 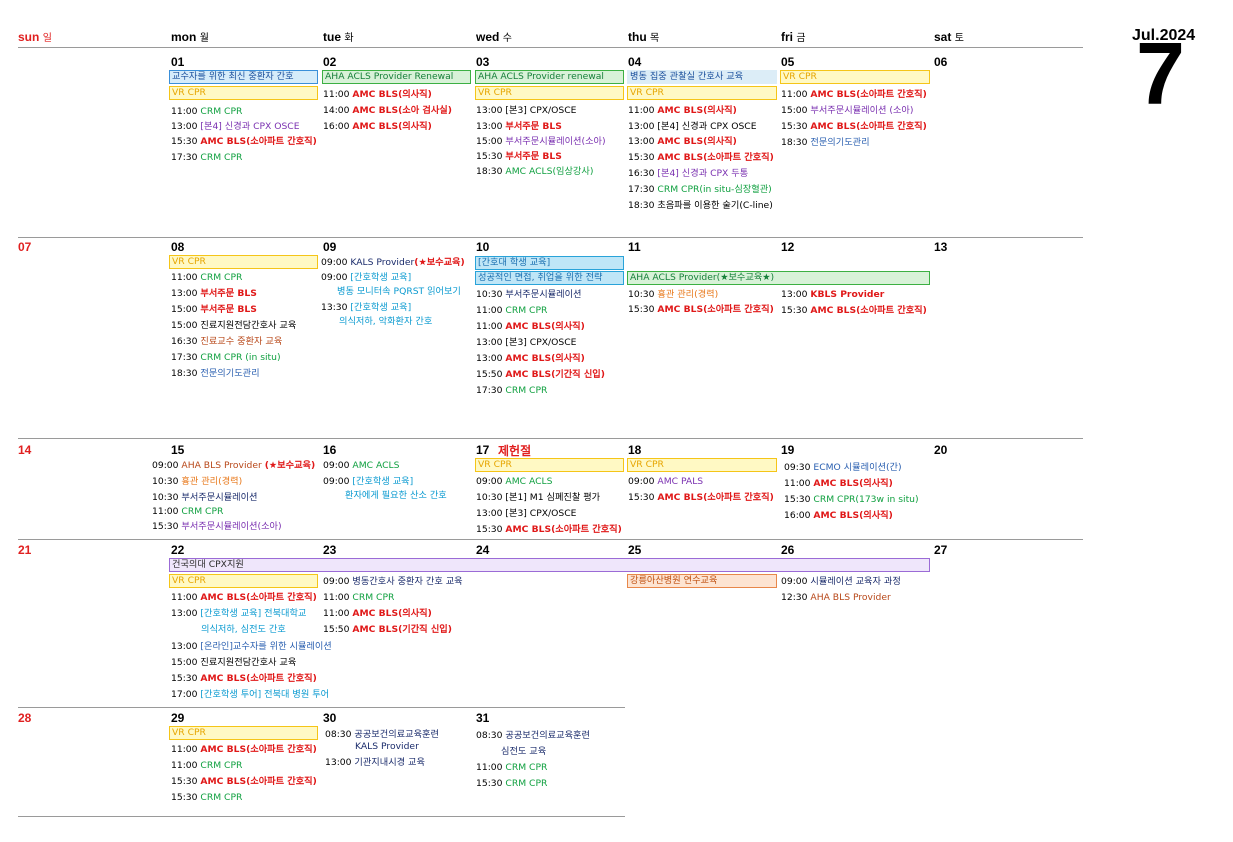 What do you see at coordinates (214, 309) in the screenshot?
I see `event-item: 15:00 부서주문 BLS` at bounding box center [214, 309].